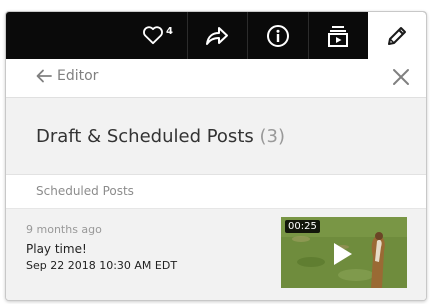  Describe the element at coordinates (56, 249) in the screenshot. I see `post-title: Play time!` at that location.